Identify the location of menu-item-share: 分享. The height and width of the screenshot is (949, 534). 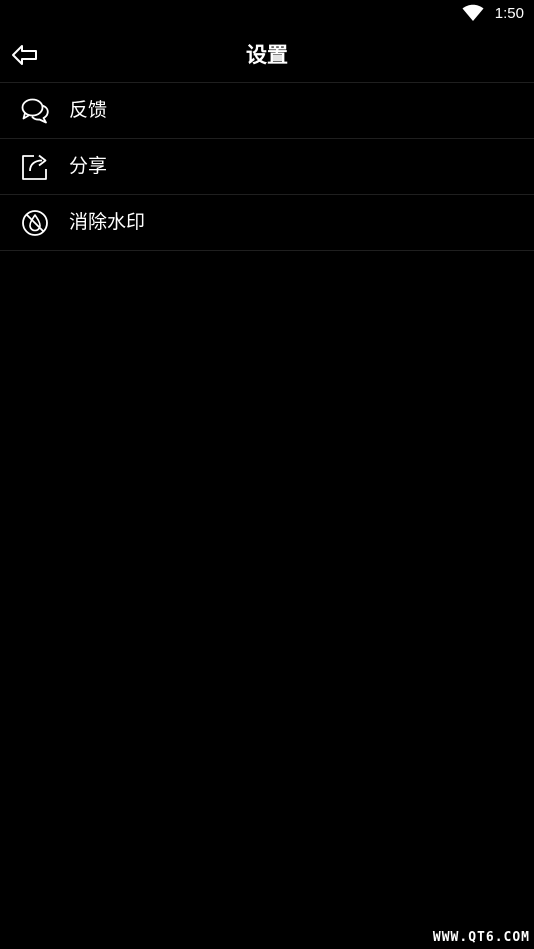
(267, 167).